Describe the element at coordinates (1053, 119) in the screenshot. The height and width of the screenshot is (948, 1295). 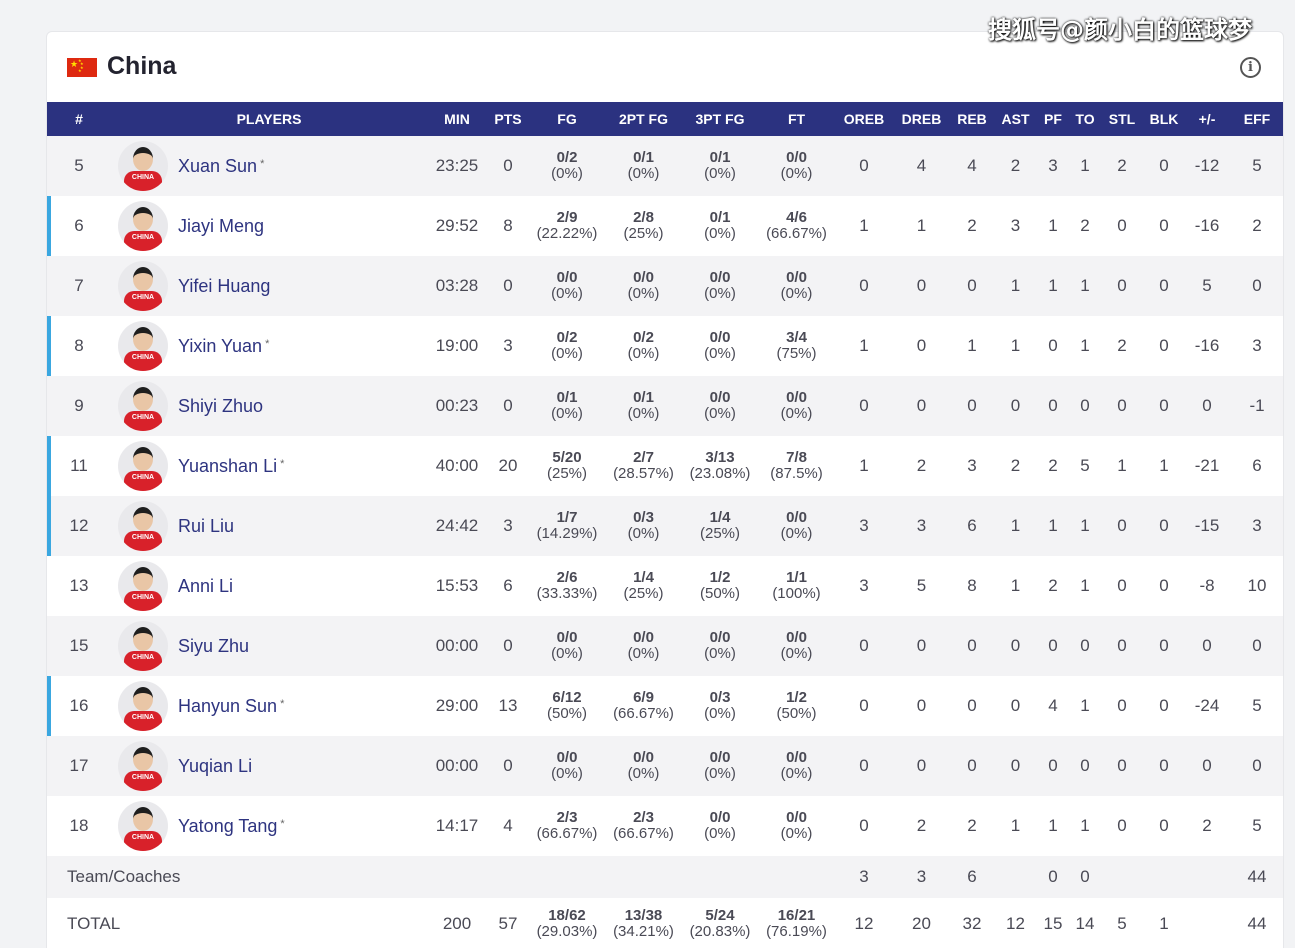
I see `col-pf-header: PF` at that location.